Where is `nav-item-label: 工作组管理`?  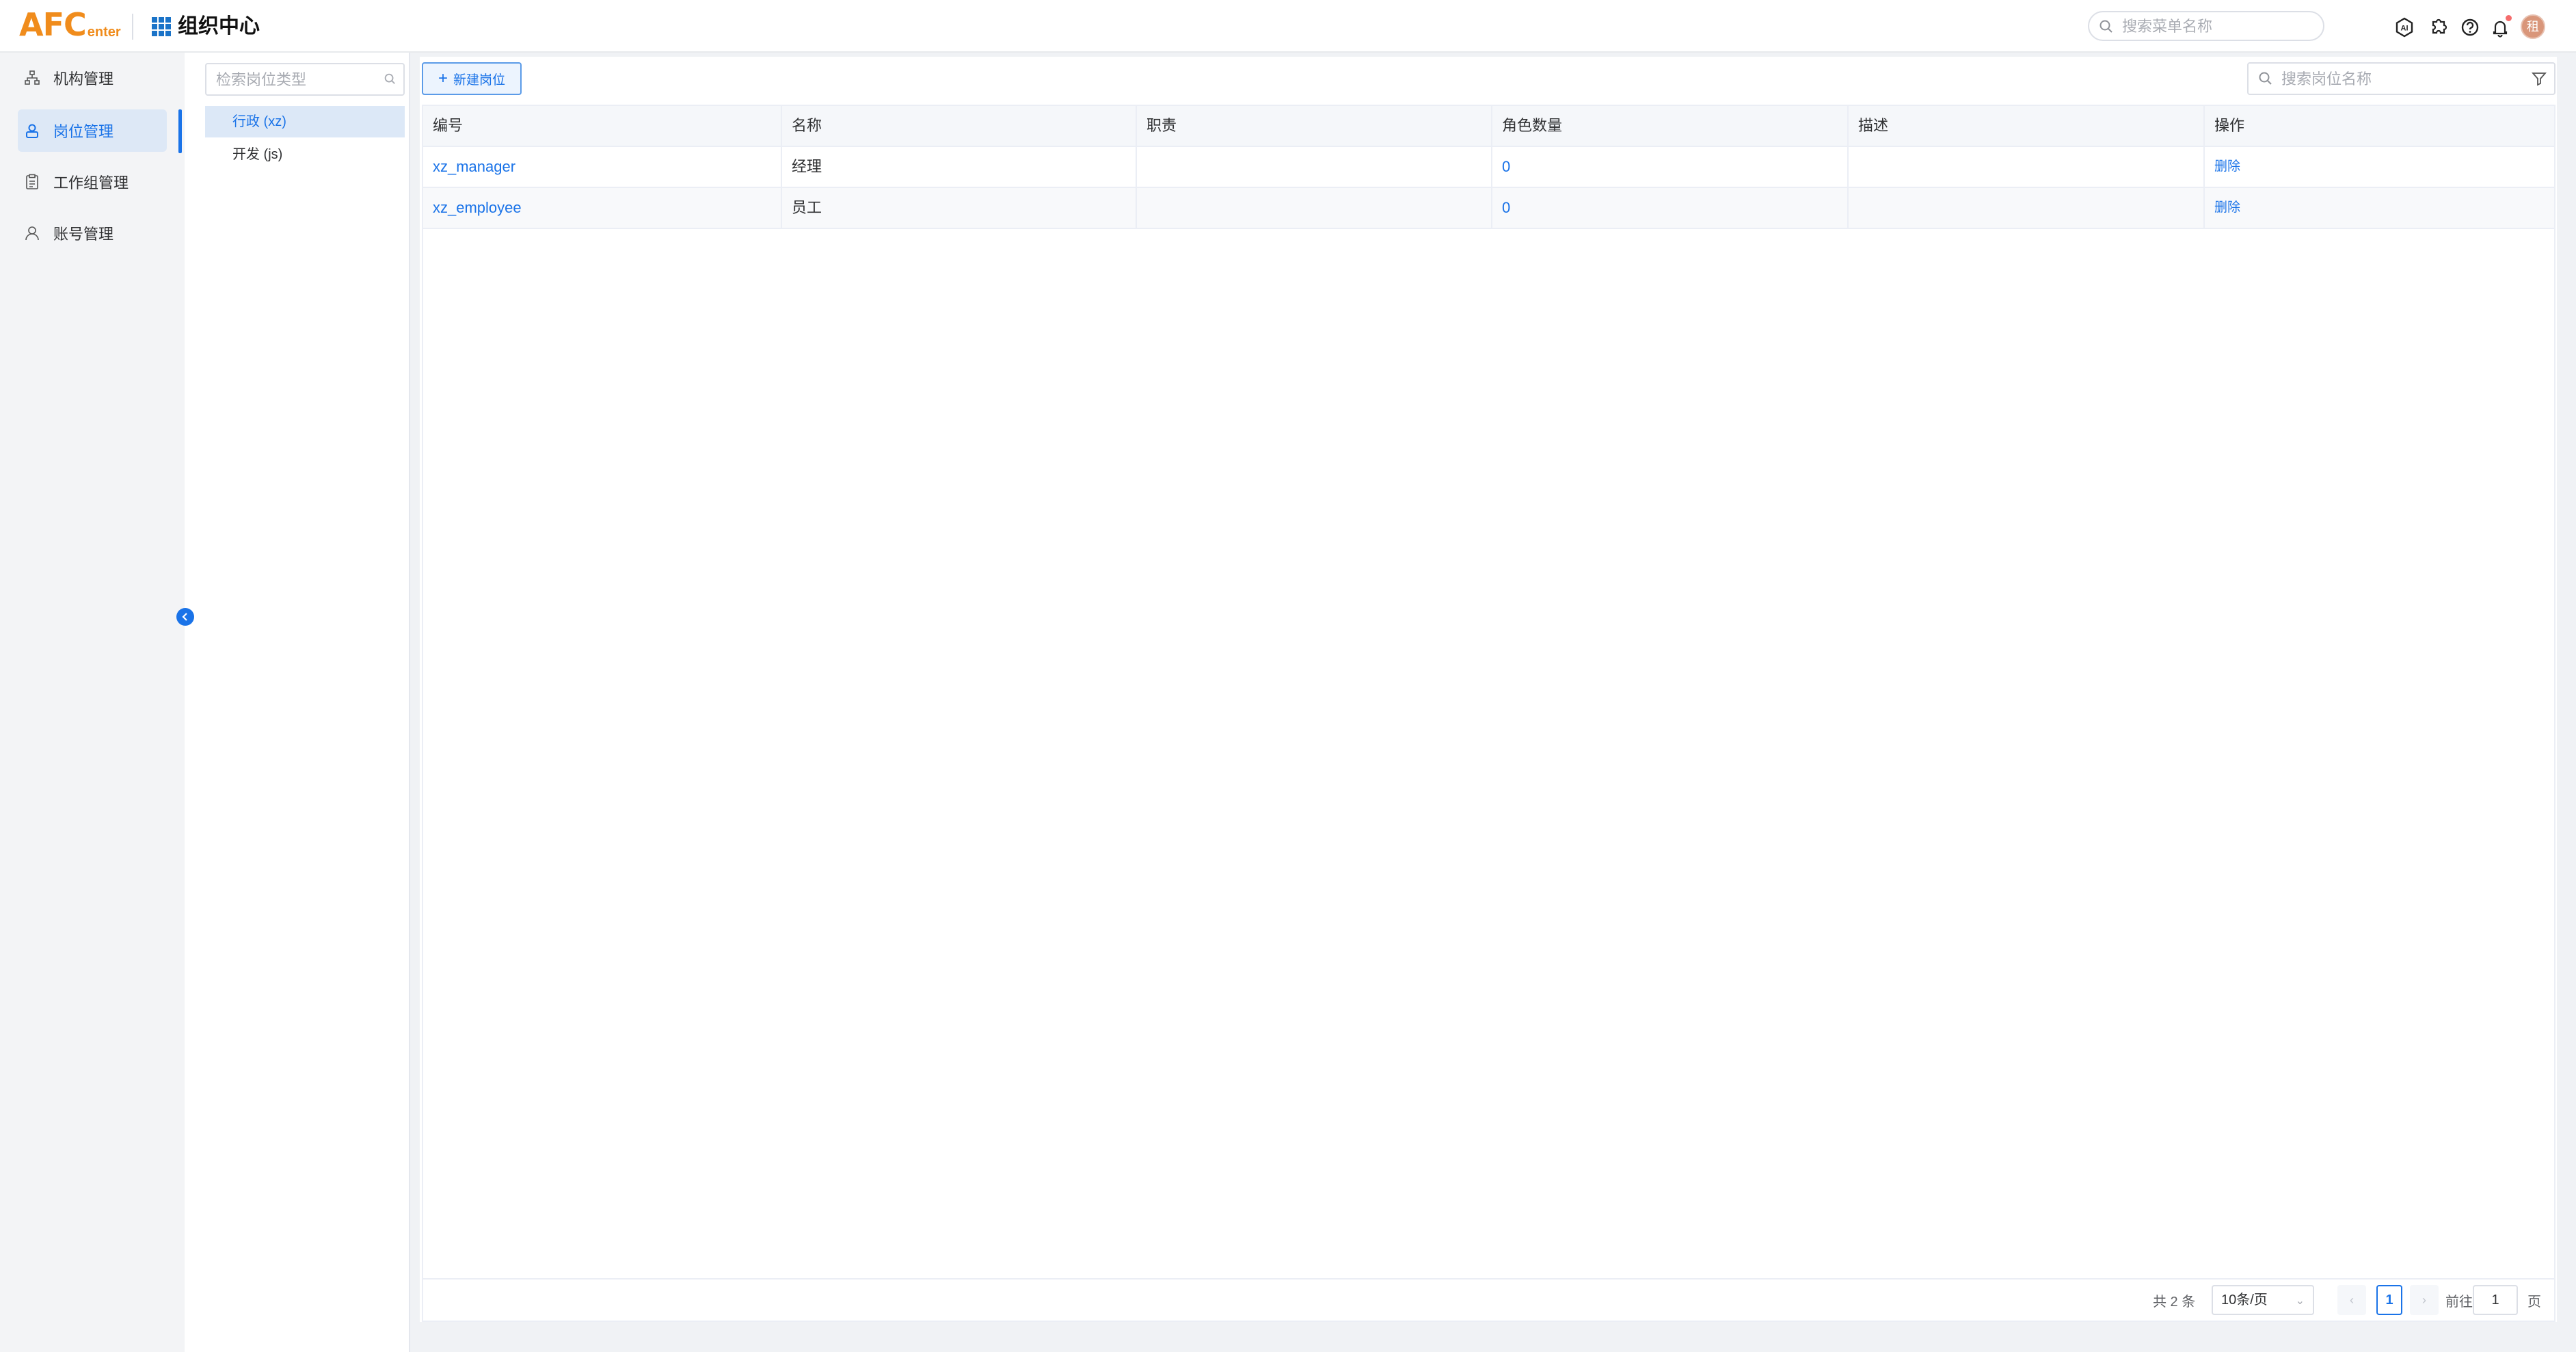
nav-item-label: 工作组管理 is located at coordinates (91, 182).